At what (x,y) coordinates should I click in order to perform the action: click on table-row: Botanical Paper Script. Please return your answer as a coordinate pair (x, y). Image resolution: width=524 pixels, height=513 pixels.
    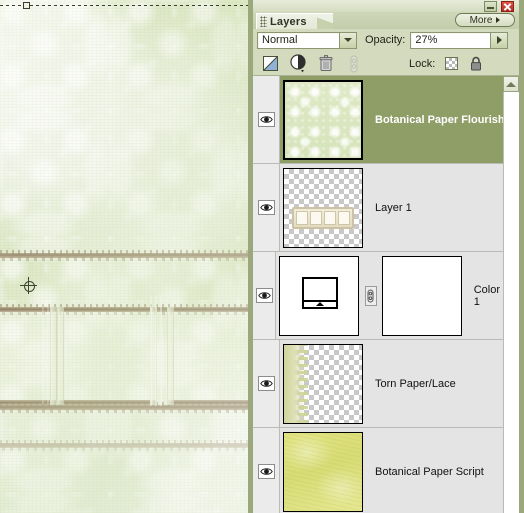
    Looking at the image, I should click on (386, 470).